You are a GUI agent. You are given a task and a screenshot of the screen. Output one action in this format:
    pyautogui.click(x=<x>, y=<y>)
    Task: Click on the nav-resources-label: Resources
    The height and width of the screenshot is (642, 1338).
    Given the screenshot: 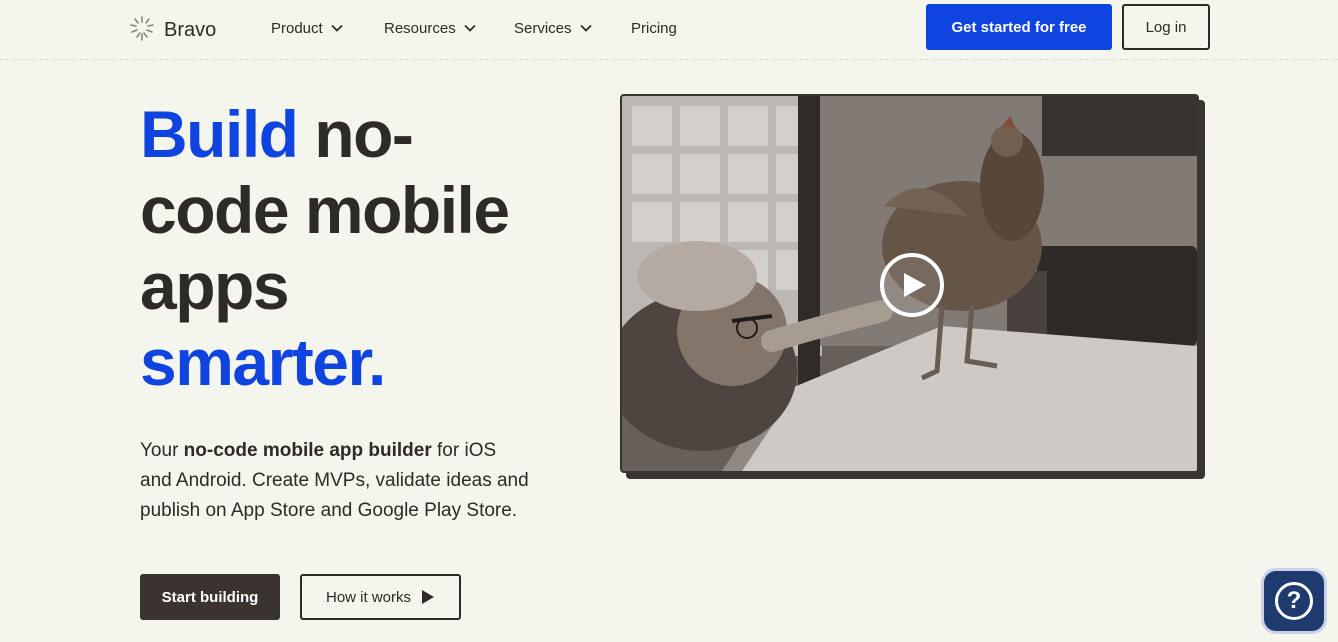 What is the action you would take?
    pyautogui.click(x=420, y=28)
    